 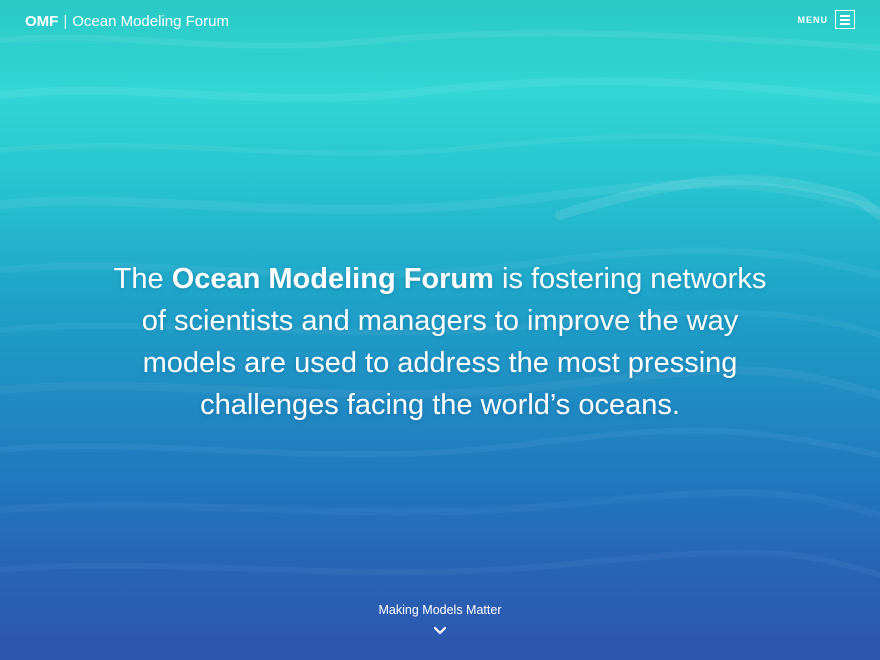 I want to click on tagline: Making Models Matter, so click(x=440, y=610).